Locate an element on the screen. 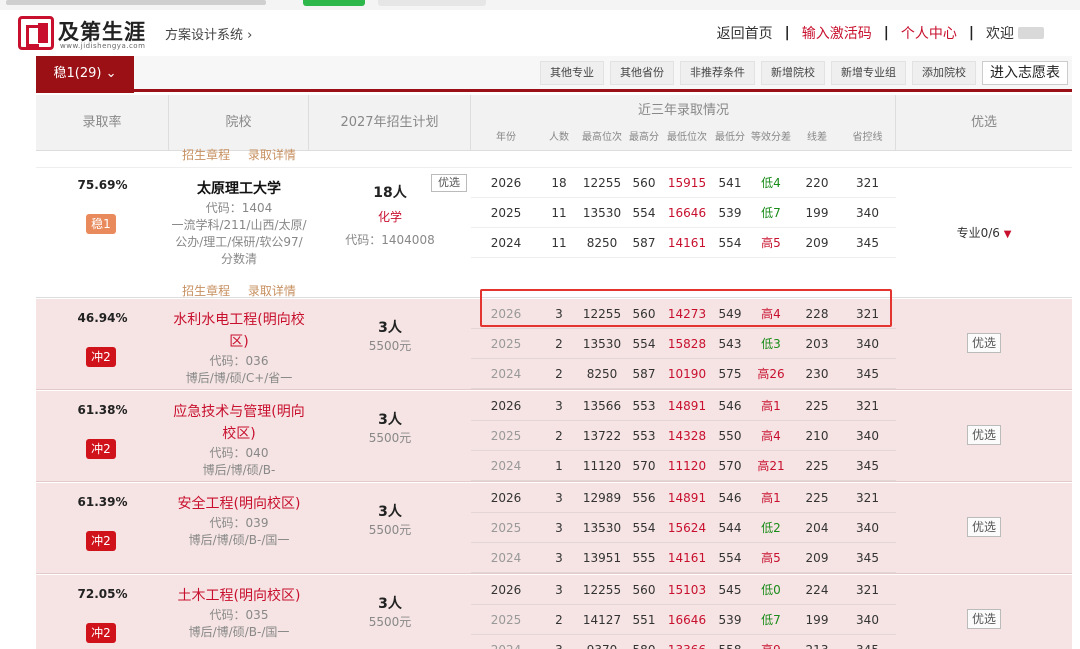 Image resolution: width=1080 pixels, height=649 pixels. non-recommended-button: 非推荐条件 is located at coordinates (717, 73).